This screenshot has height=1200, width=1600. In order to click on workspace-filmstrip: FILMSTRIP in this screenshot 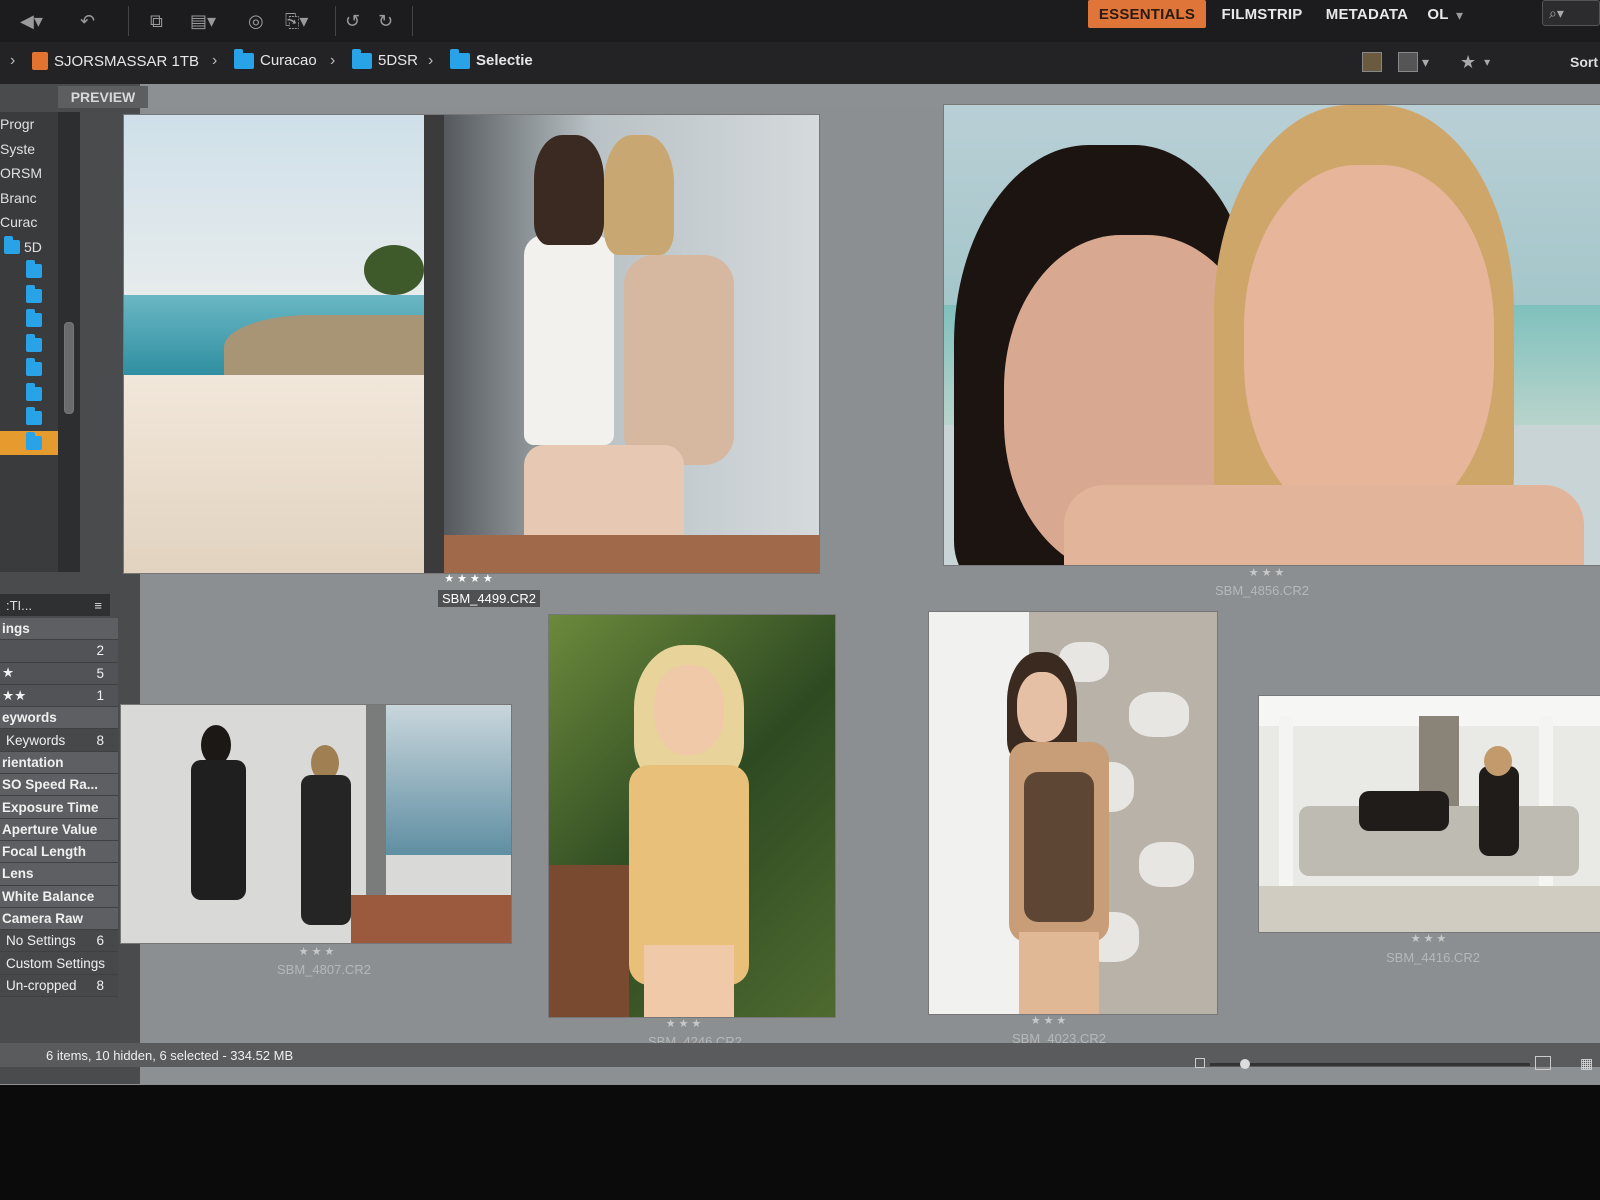, I will do `click(1262, 14)`.